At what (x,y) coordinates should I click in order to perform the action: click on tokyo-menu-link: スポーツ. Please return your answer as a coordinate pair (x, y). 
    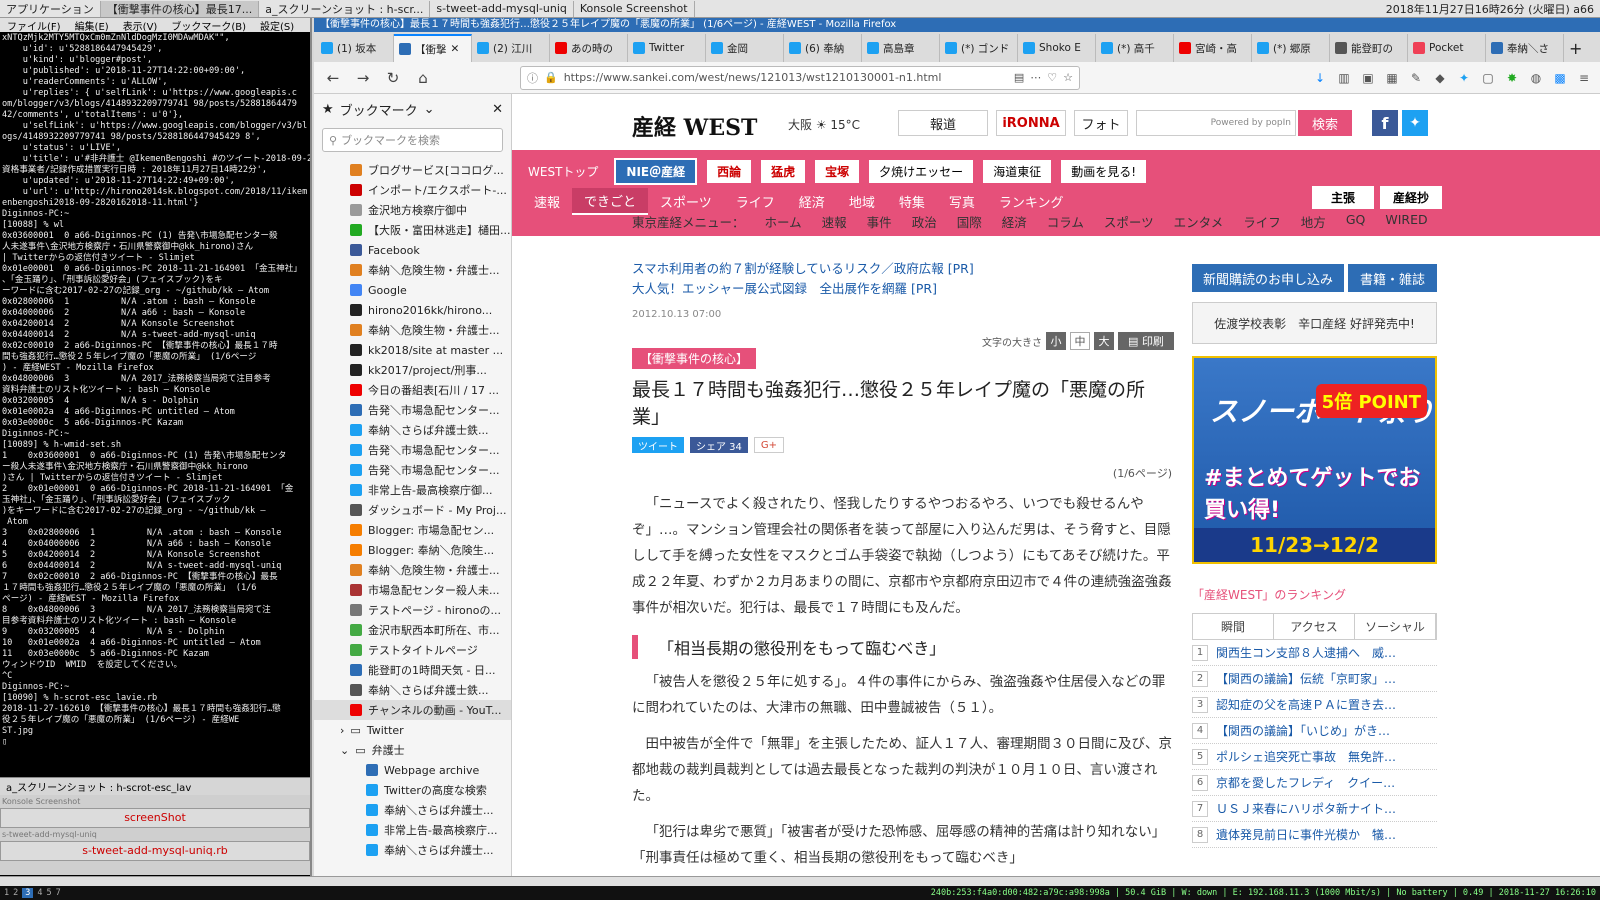
    Looking at the image, I should click on (1129, 221).